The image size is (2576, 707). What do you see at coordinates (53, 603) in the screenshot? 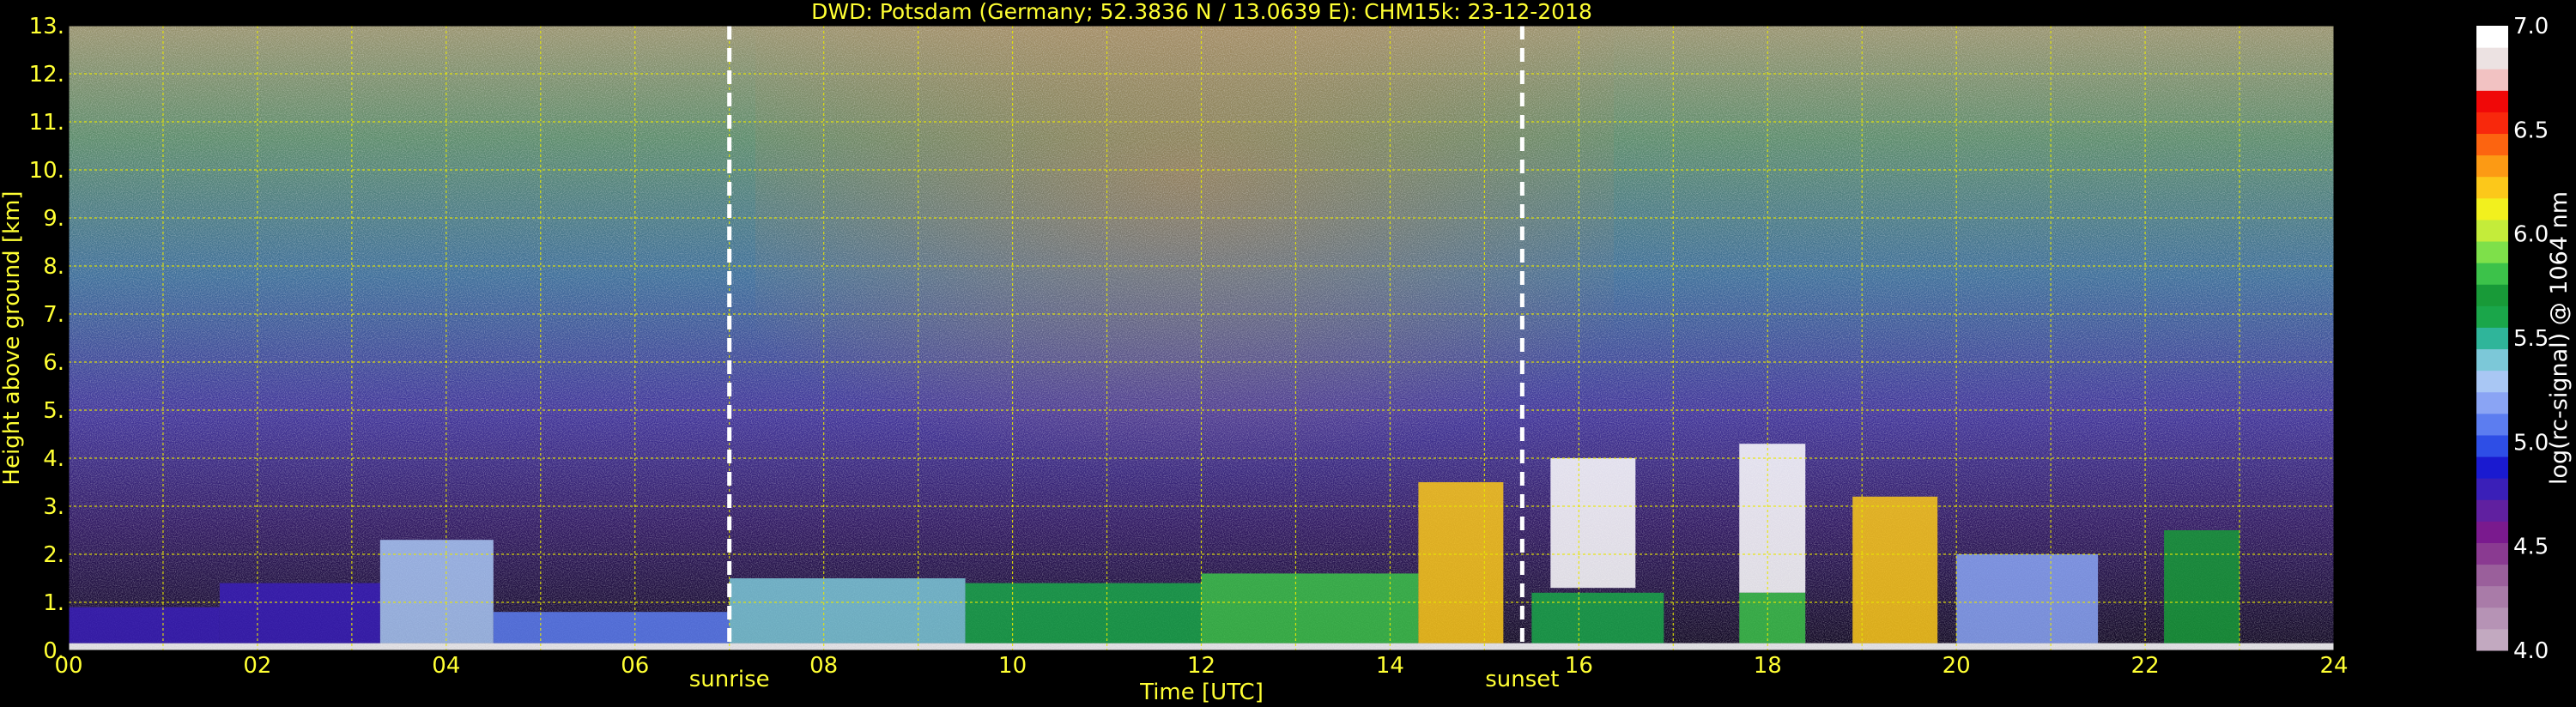
I see `y-tick-label: 1.` at bounding box center [53, 603].